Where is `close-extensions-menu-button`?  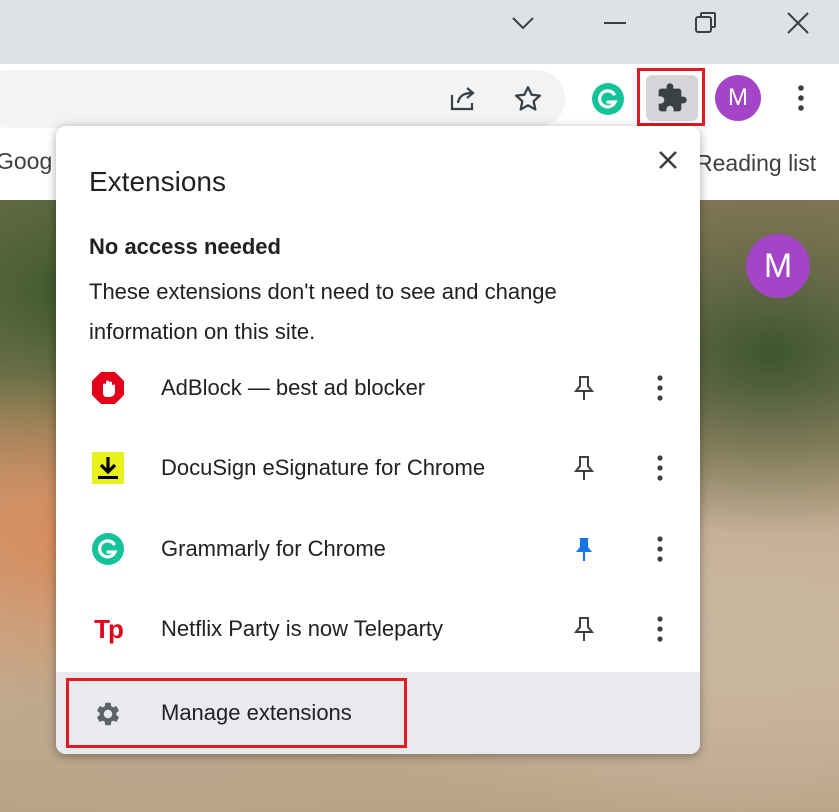 close-extensions-menu-button is located at coordinates (668, 160).